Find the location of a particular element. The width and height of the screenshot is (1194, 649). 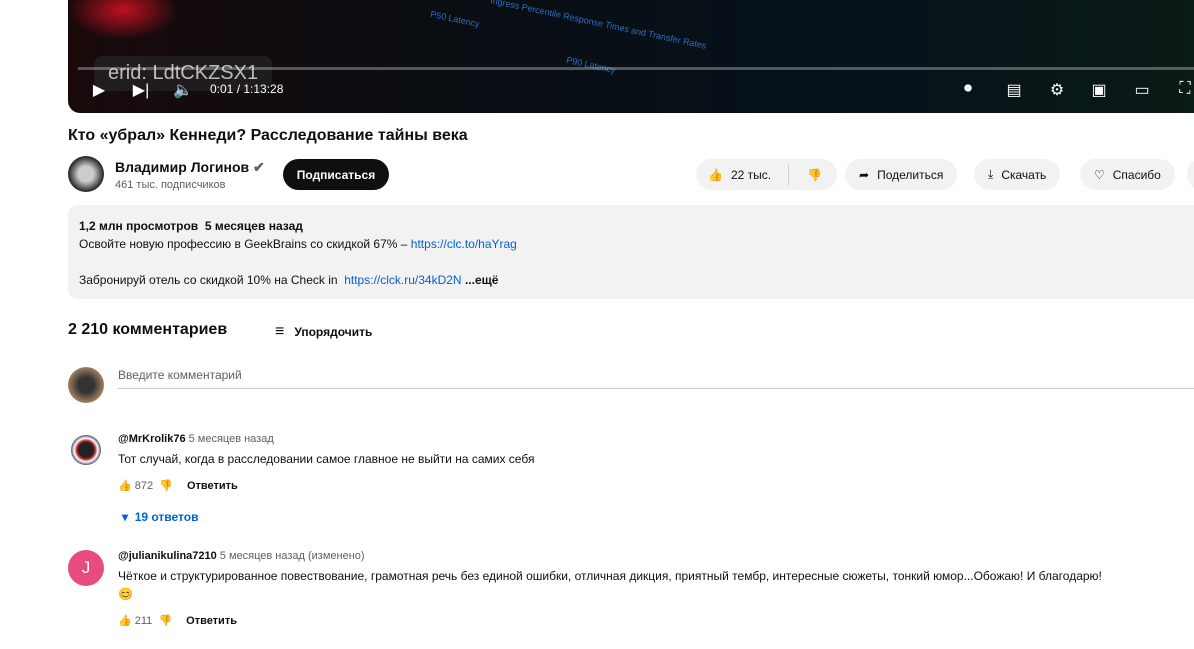

smile-emoji: 😊 is located at coordinates (125, 594).